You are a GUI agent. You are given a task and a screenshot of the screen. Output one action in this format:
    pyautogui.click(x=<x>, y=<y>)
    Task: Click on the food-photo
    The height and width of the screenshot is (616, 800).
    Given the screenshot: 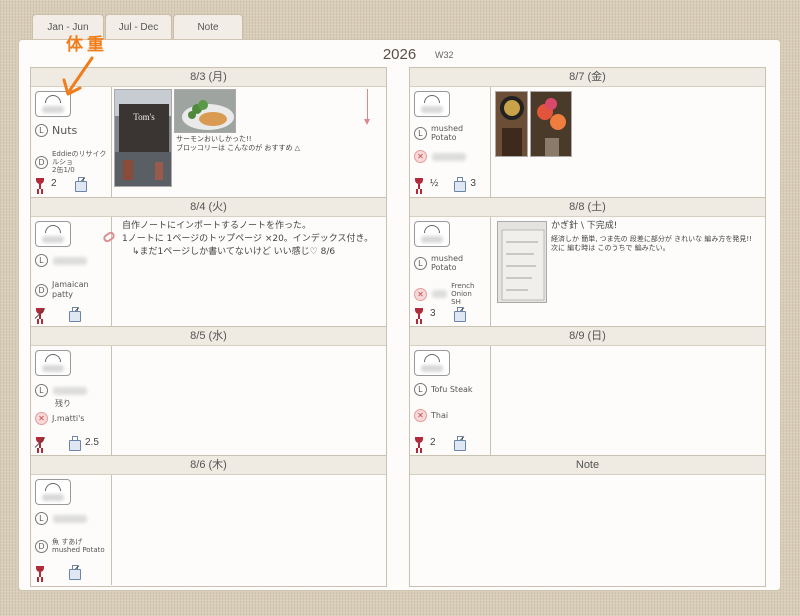 What is the action you would take?
    pyautogui.click(x=205, y=111)
    